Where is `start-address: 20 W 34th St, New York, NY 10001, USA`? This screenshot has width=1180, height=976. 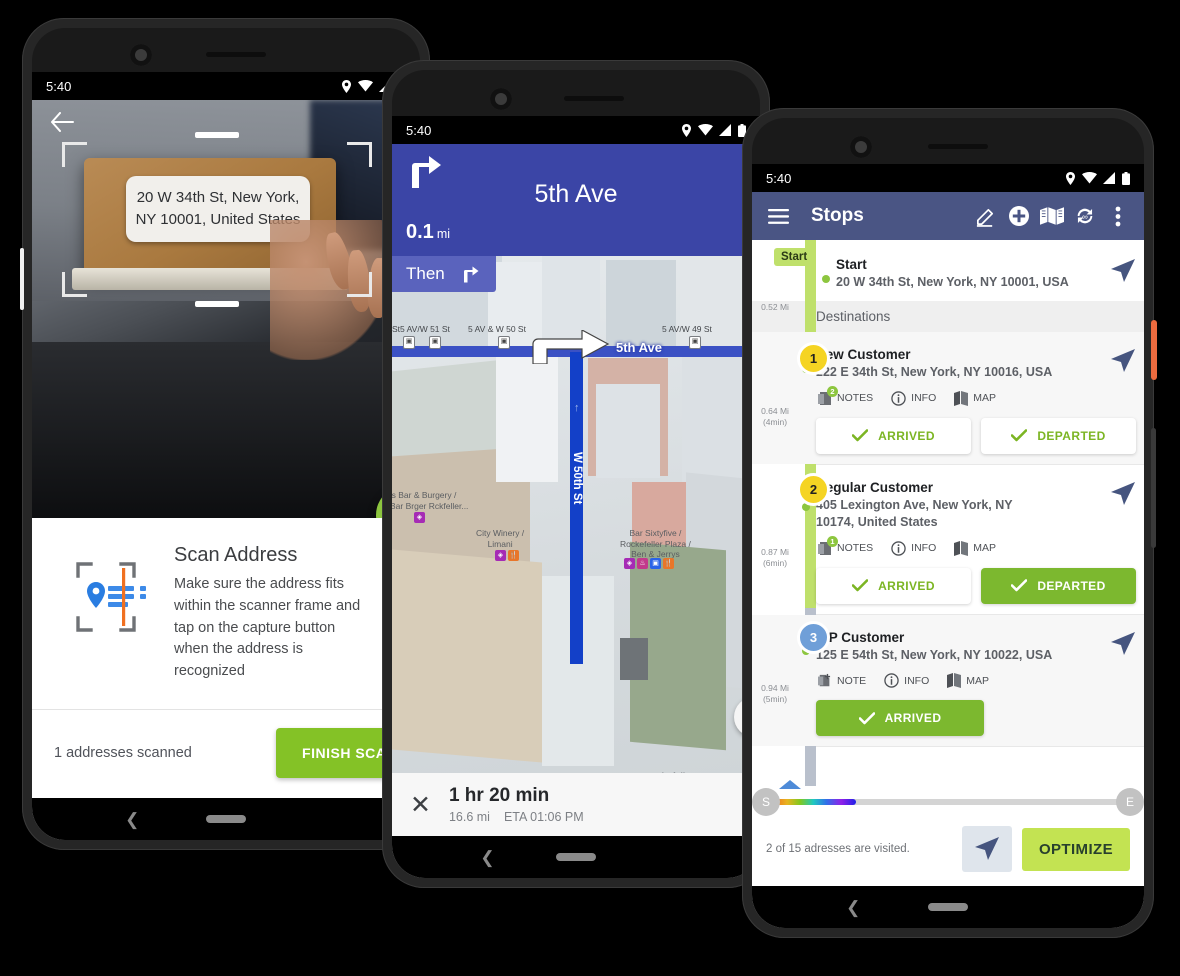 start-address: 20 W 34th St, New York, NY 10001, USA is located at coordinates (952, 282).